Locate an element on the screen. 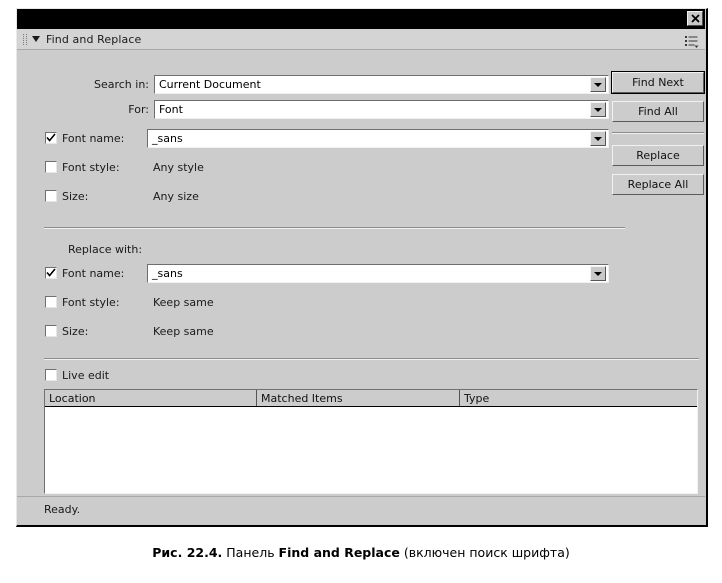 This screenshot has height=583, width=722. triangle-down-icon is located at coordinates (36, 39).